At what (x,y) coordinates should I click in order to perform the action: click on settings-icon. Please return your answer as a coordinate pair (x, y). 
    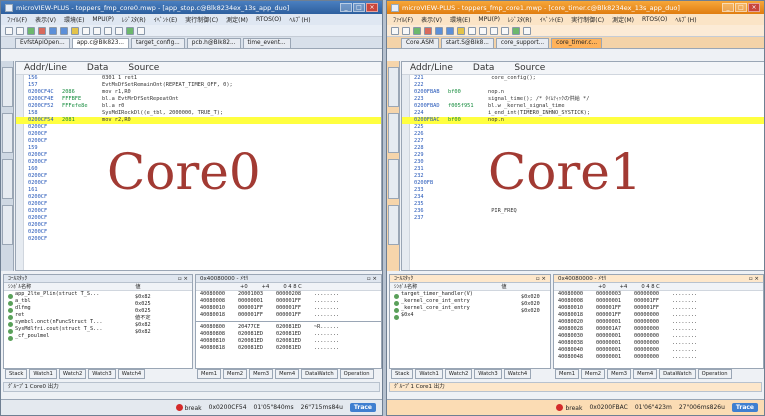
    Looking at the image, I should click on (527, 30).